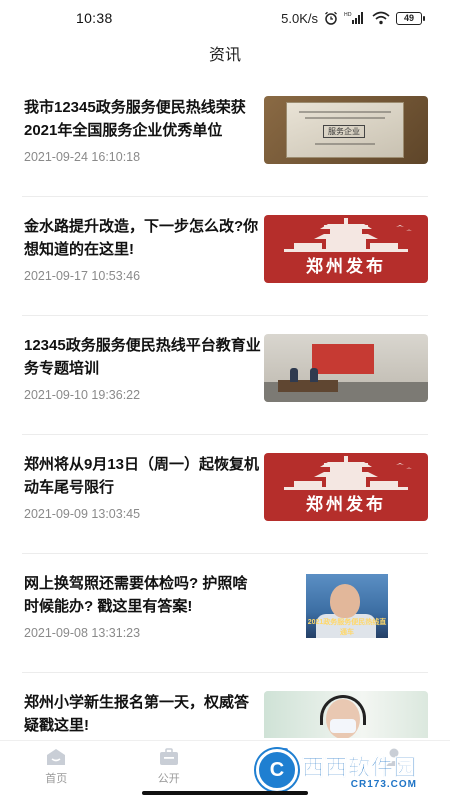 The width and height of the screenshot is (450, 800). Describe the element at coordinates (225, 793) in the screenshot. I see `home-indicator` at that location.